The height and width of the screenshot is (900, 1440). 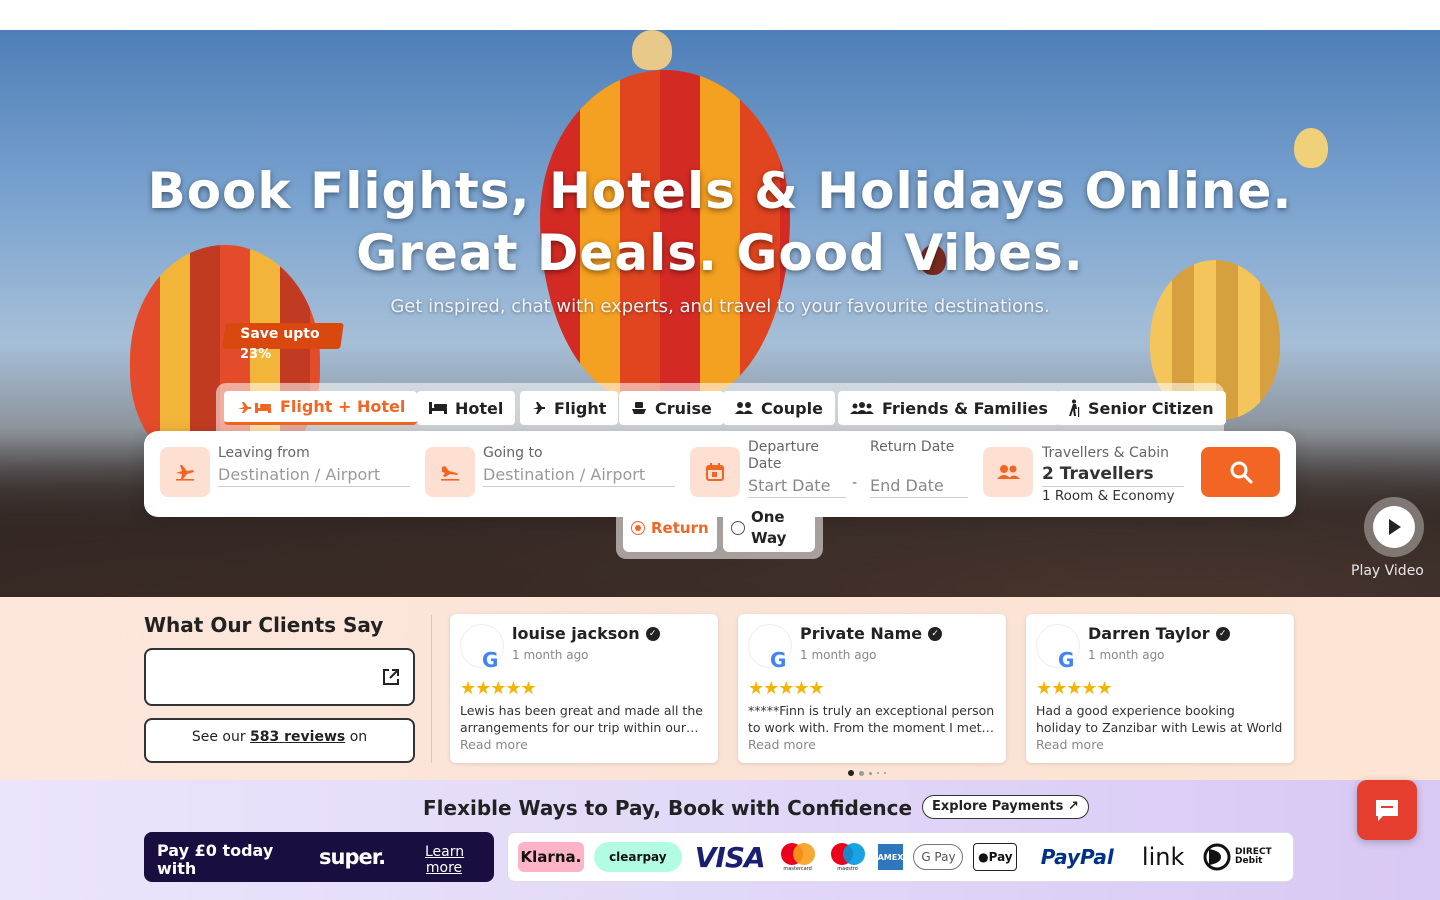 I want to click on divider, so click(x=431, y=689).